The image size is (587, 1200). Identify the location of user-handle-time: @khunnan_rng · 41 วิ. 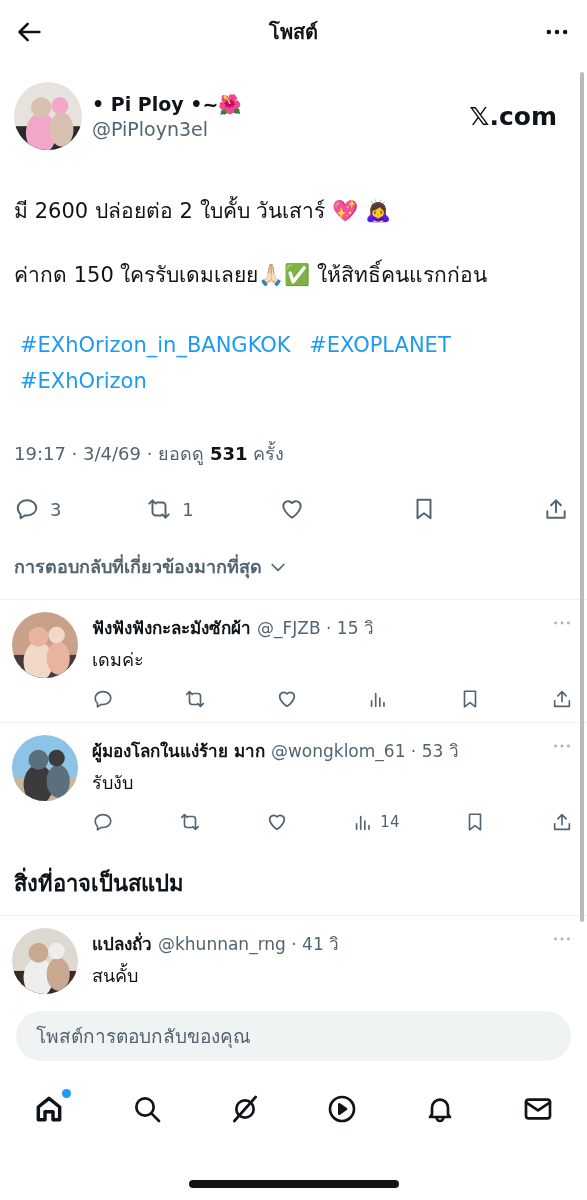
(249, 945).